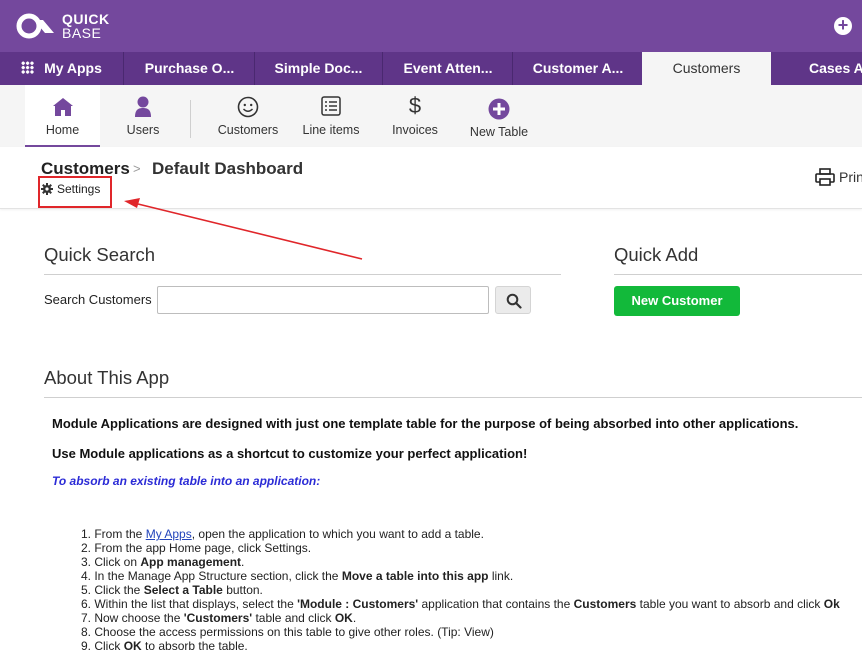 Image resolution: width=862 pixels, height=663 pixels. Describe the element at coordinates (838, 177) in the screenshot. I see `print-button: Prin` at that location.